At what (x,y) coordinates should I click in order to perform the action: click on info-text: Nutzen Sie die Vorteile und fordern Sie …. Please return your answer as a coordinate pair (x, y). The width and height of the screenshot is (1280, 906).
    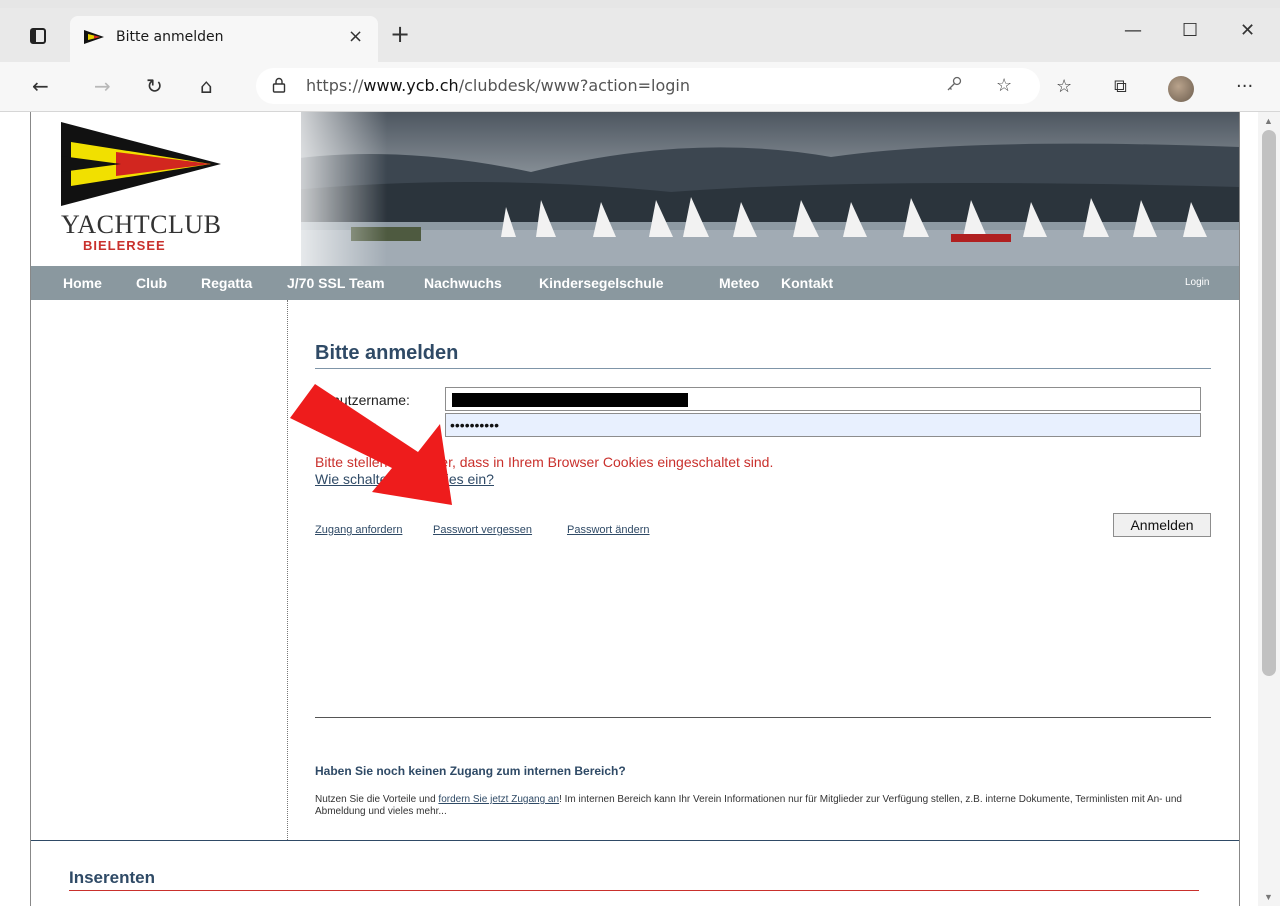
    Looking at the image, I should click on (765, 806).